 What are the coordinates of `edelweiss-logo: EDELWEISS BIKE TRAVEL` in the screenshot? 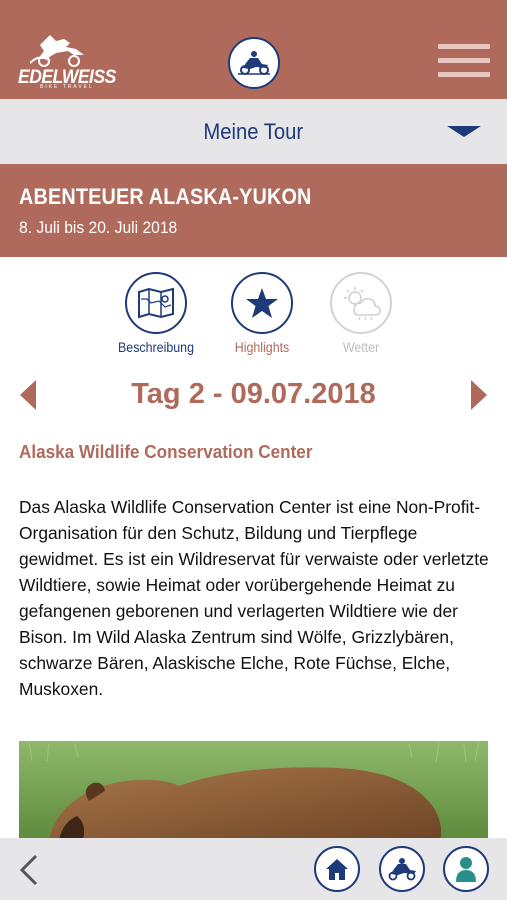 It's located at (67, 61).